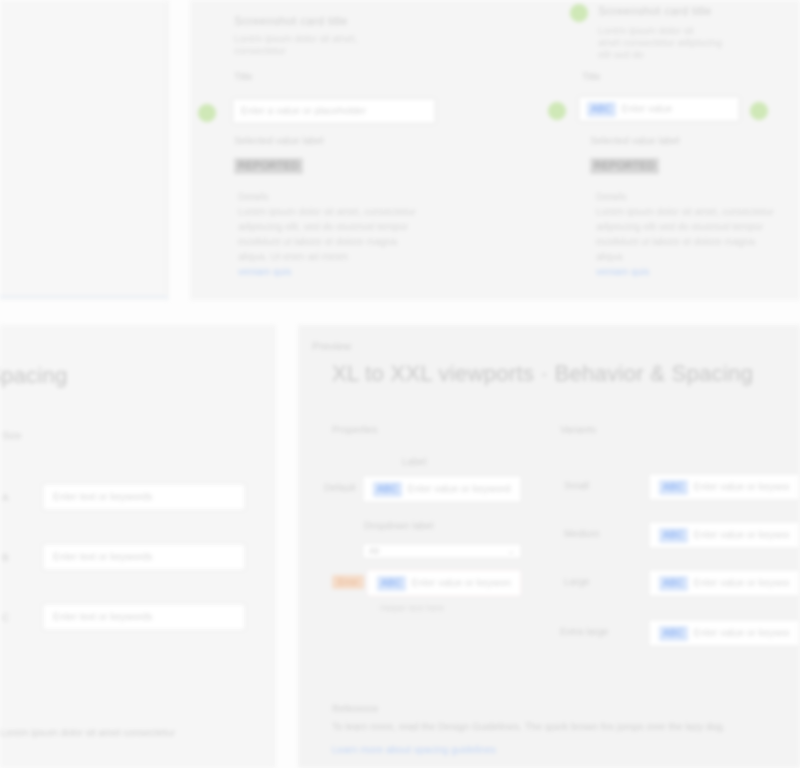  I want to click on top-left-divider-line, so click(84, 297).